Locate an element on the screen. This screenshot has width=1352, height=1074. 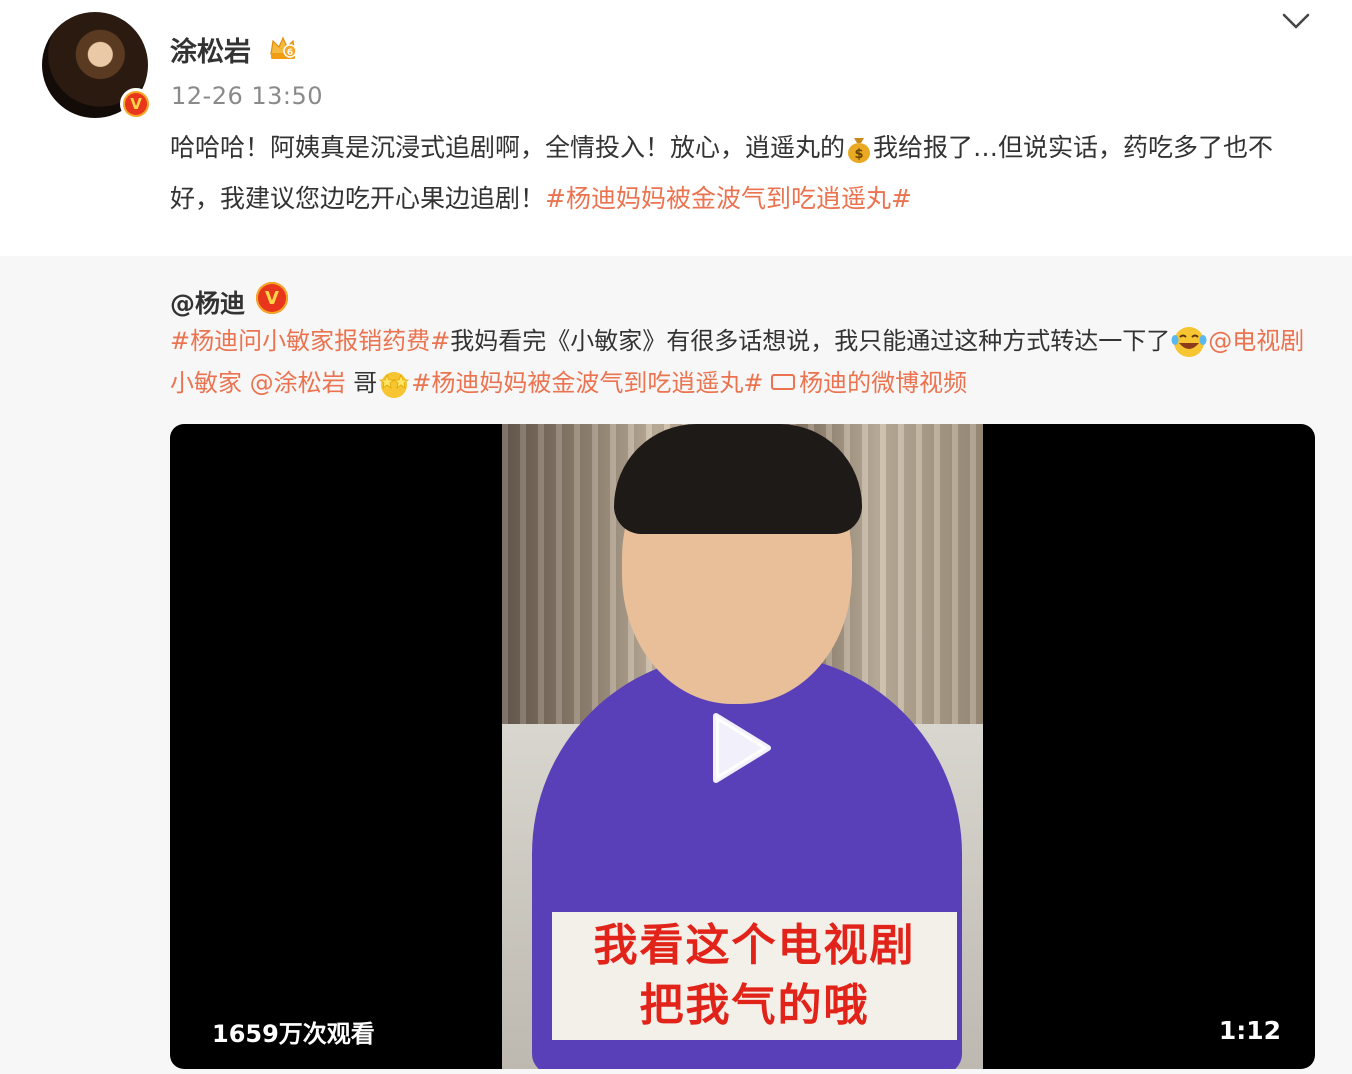
video-subtitle-card: 我看这个电视剧 把我气的哦 is located at coordinates (754, 976).